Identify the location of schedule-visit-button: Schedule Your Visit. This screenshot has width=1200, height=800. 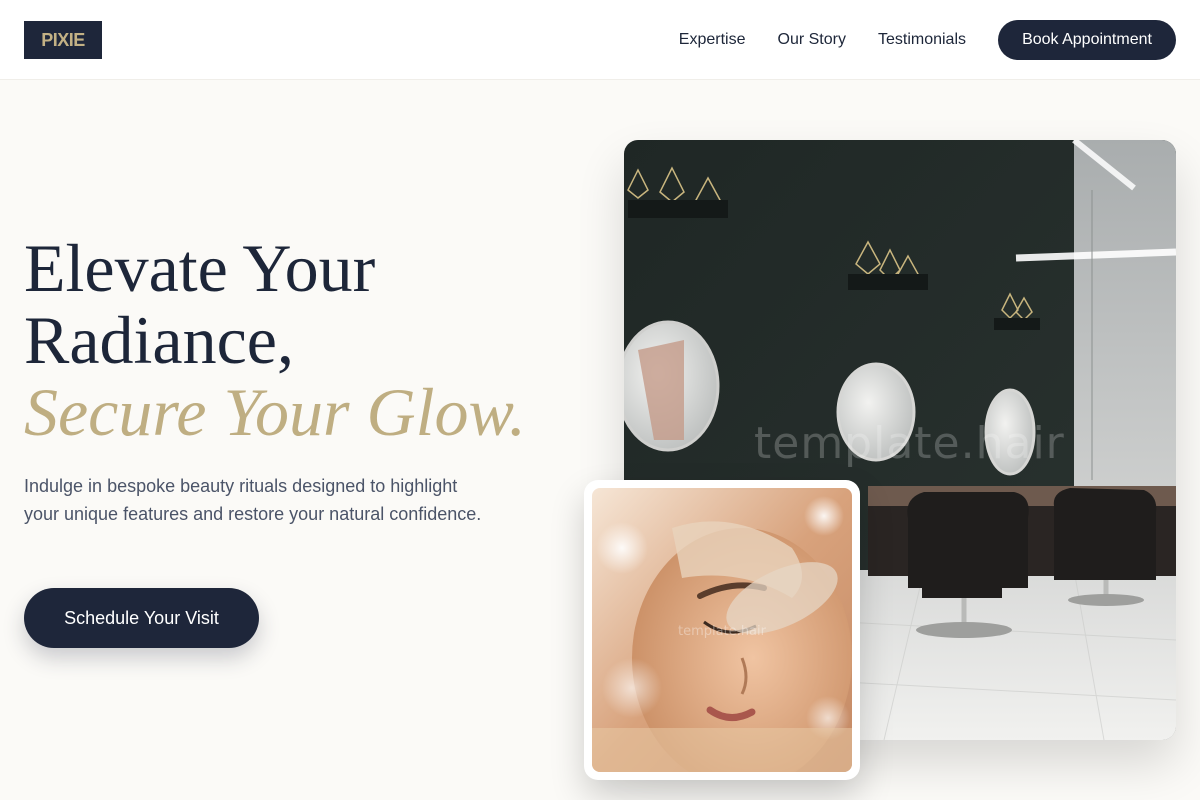
(141, 618).